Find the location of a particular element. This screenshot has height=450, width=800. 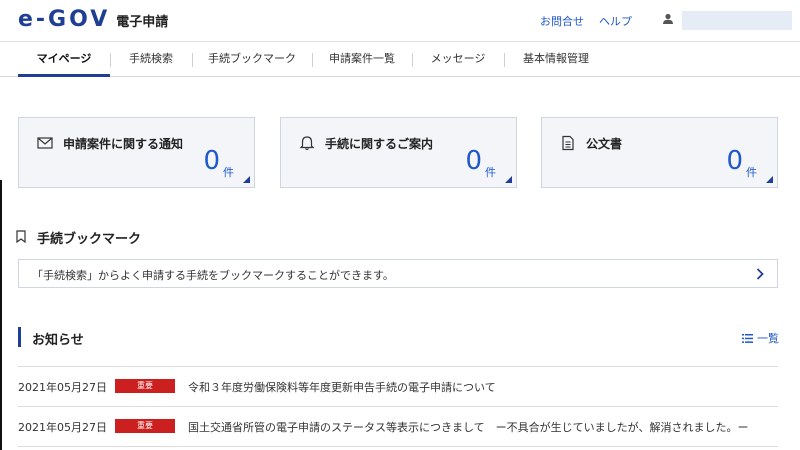

contact-link: お問合せ is located at coordinates (562, 21).